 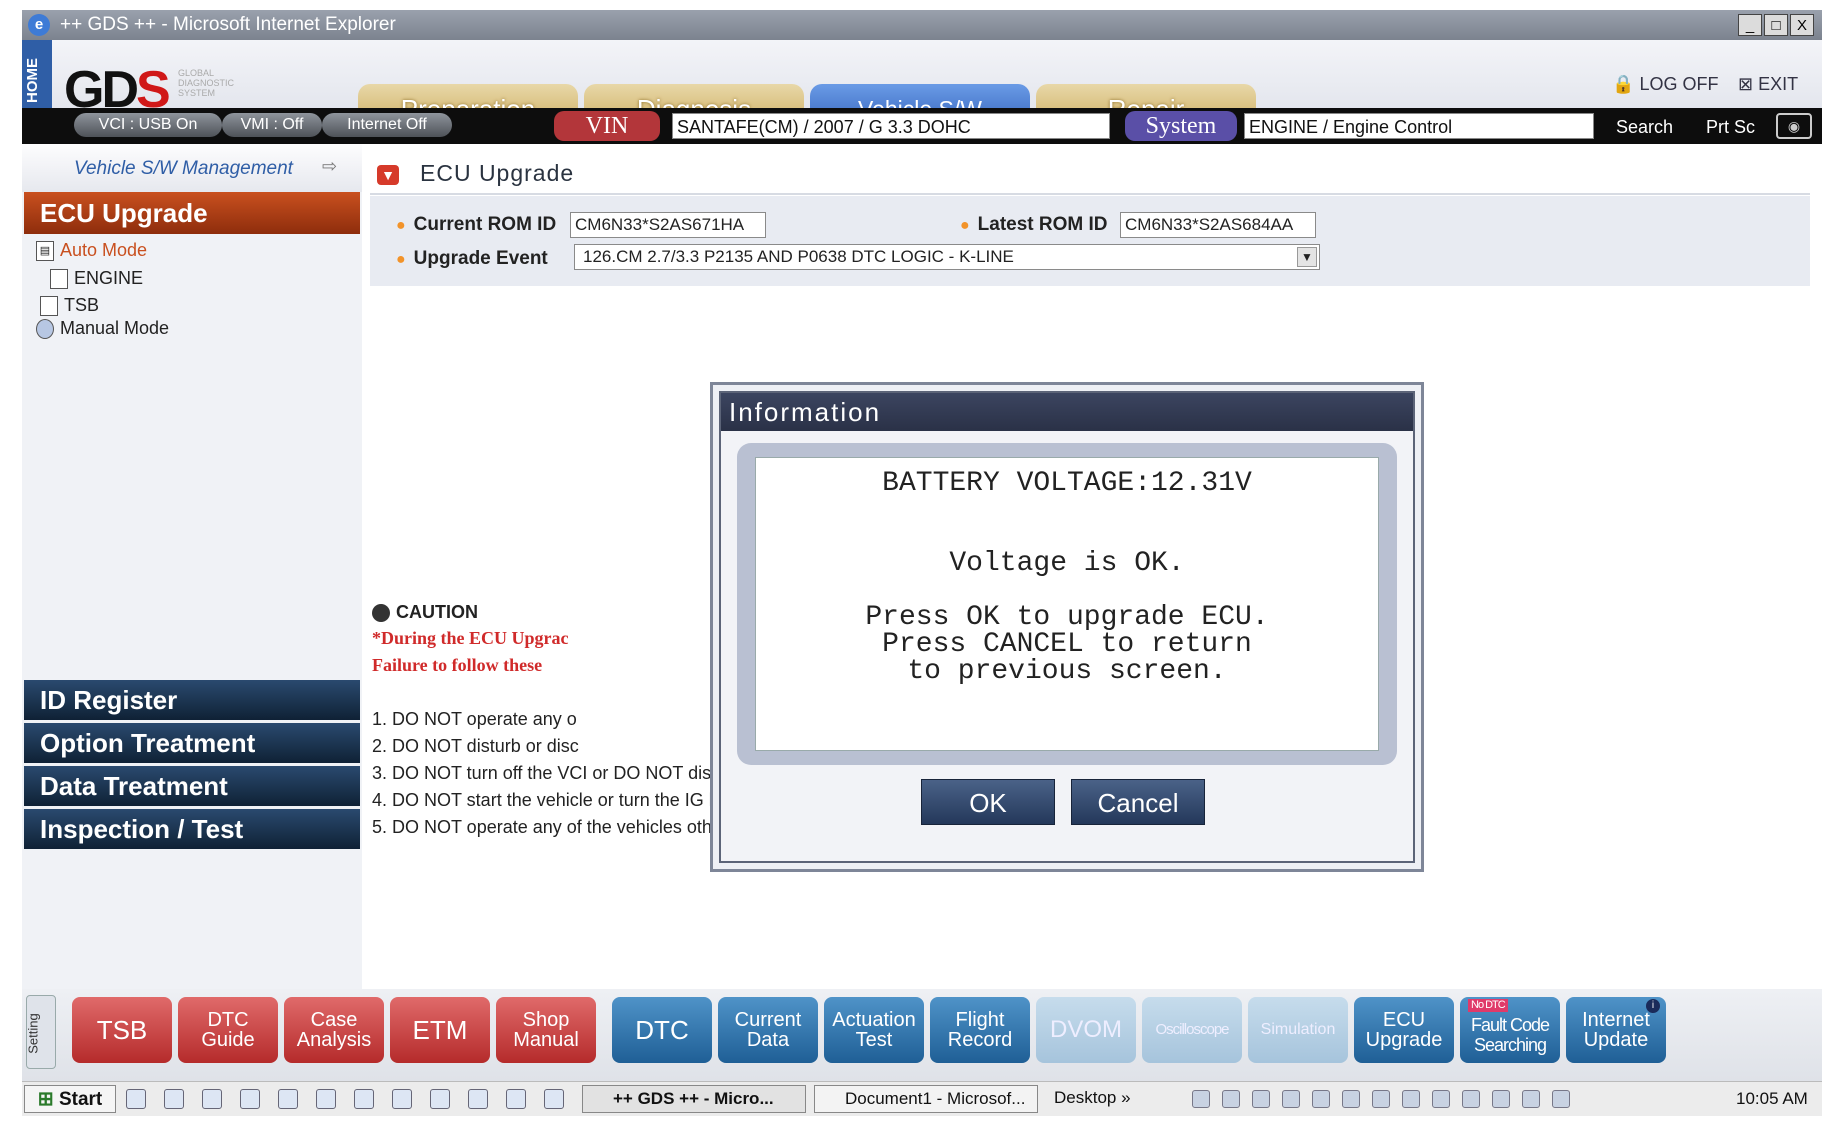 What do you see at coordinates (250, 1099) in the screenshot?
I see `quicklaunch-excel-icon` at bounding box center [250, 1099].